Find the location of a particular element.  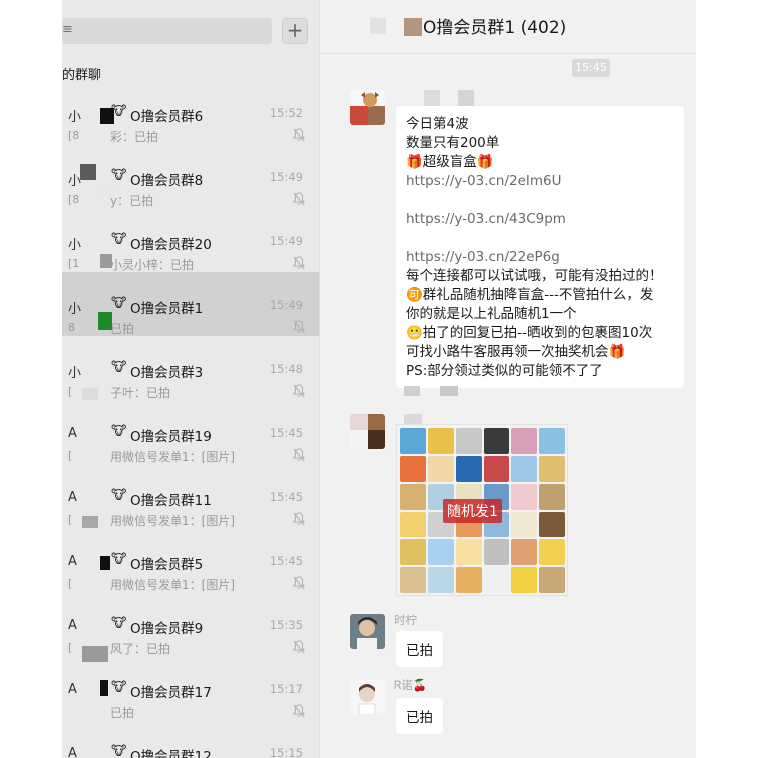

chat-list-item: A [🐮 O撸会员群19 15:45 用微信号发单1：[图片] is located at coordinates (190, 432).